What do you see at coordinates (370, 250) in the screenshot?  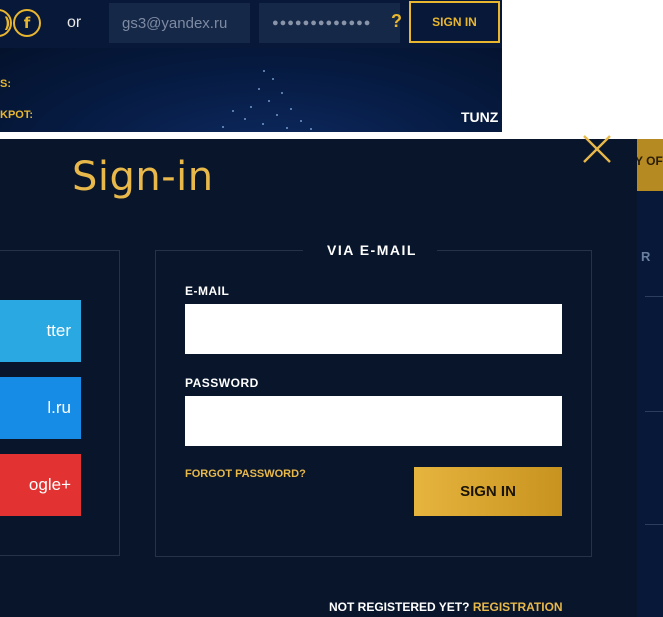 I see `via-email-heading: VIA E-MAIL` at bounding box center [370, 250].